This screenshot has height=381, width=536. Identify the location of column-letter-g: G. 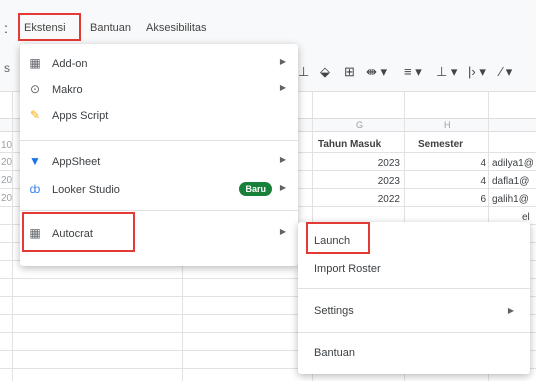
(359, 125).